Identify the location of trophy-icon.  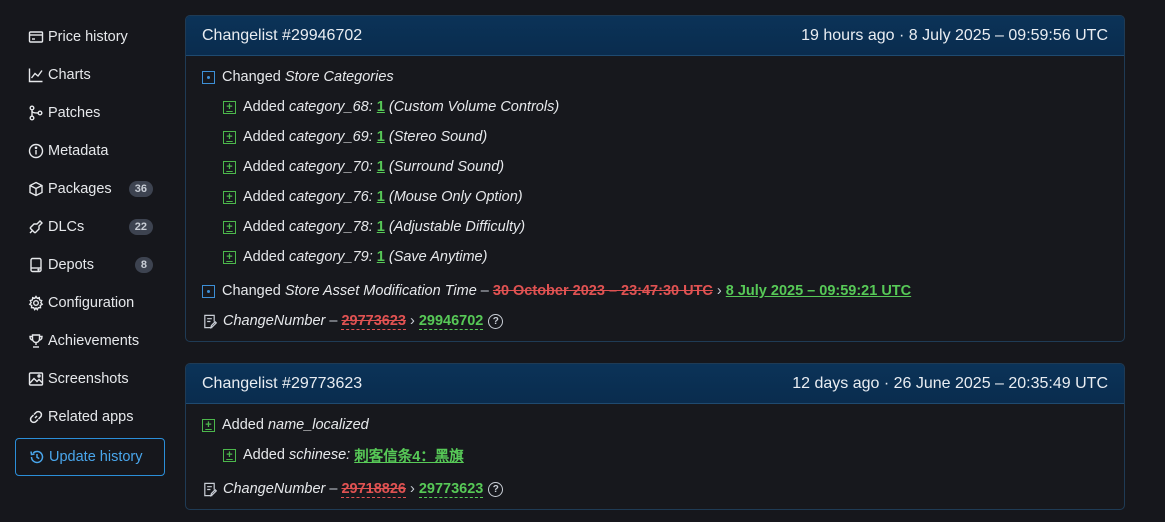
(36, 341).